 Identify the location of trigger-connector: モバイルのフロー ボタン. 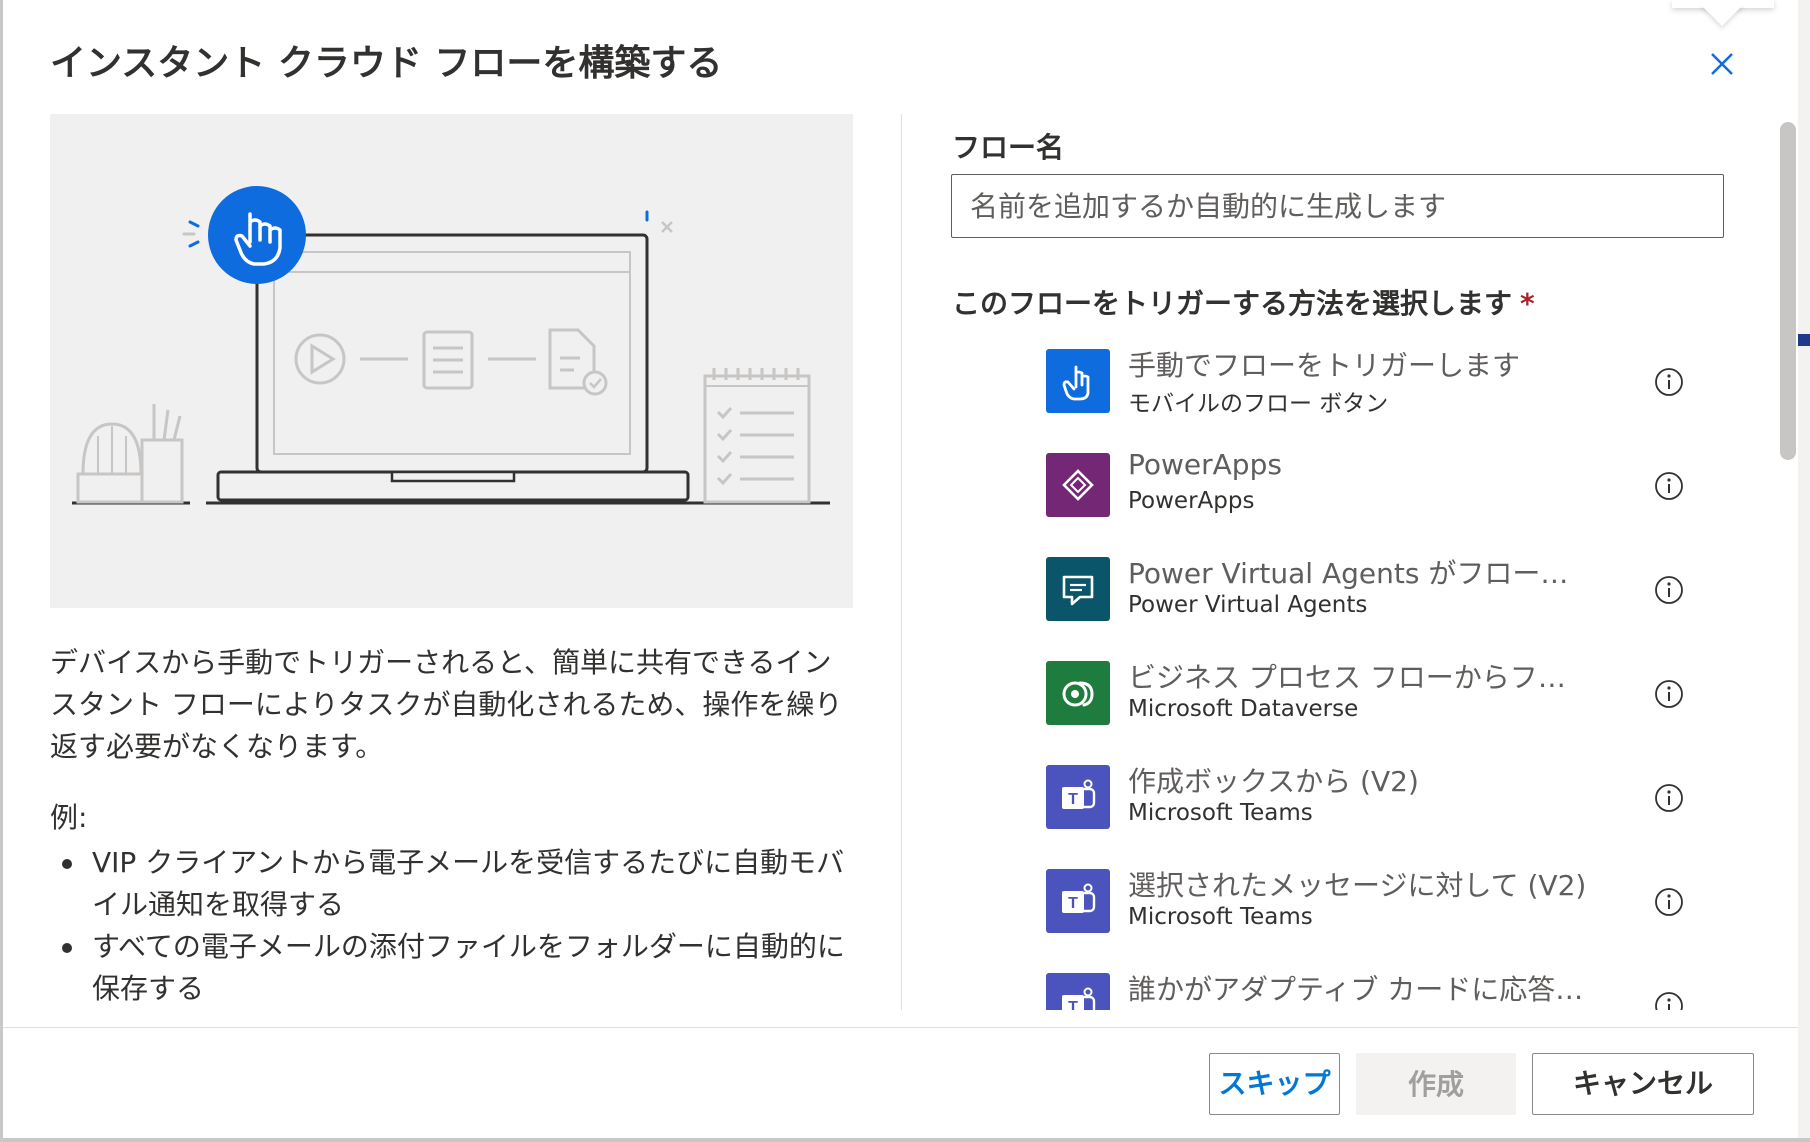
(1258, 404).